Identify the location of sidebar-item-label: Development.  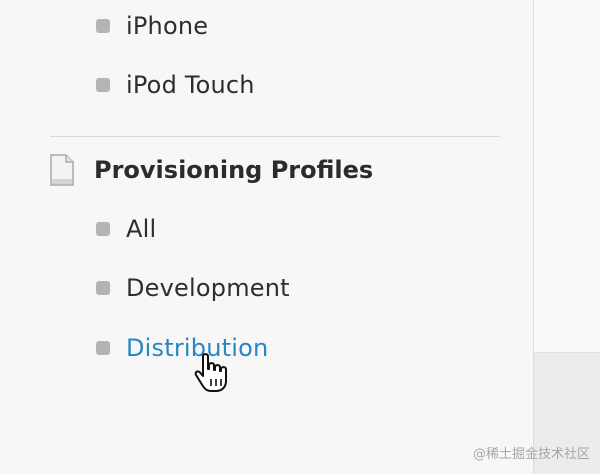
(208, 288).